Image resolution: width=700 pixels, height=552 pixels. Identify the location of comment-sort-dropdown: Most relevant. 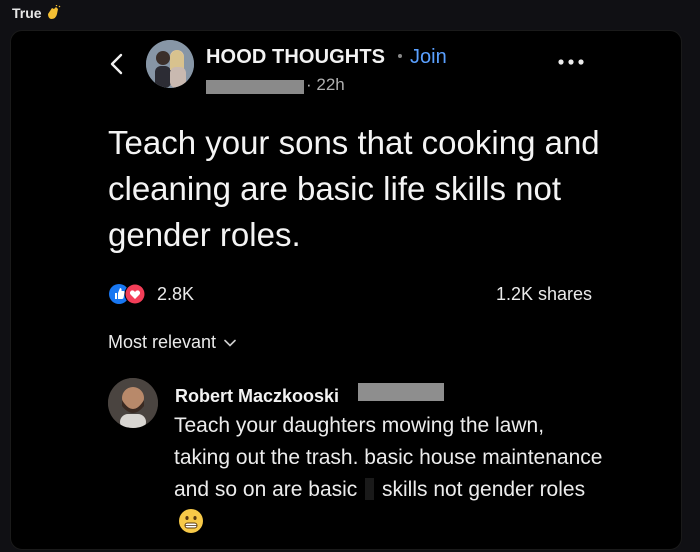
(172, 342).